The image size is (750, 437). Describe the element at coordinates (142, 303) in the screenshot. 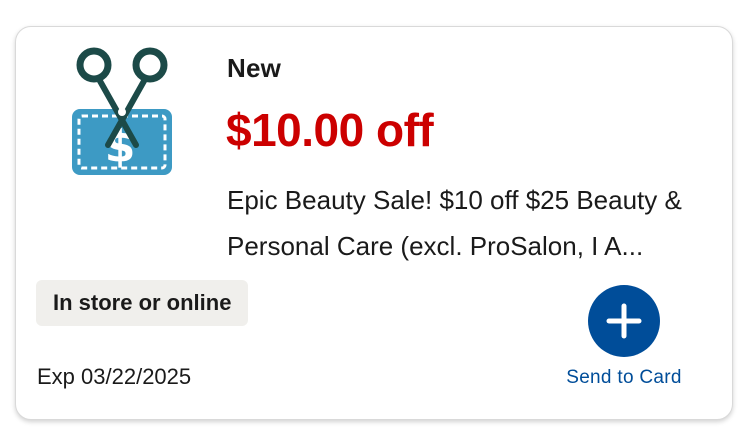

I see `channel-badge: In store or online` at that location.